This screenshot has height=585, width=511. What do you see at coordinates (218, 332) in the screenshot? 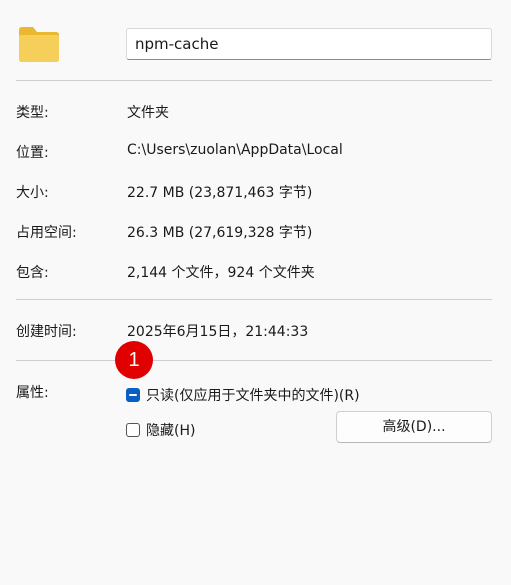
I see `created-value: 2025年6月15日，21:44:33` at bounding box center [218, 332].